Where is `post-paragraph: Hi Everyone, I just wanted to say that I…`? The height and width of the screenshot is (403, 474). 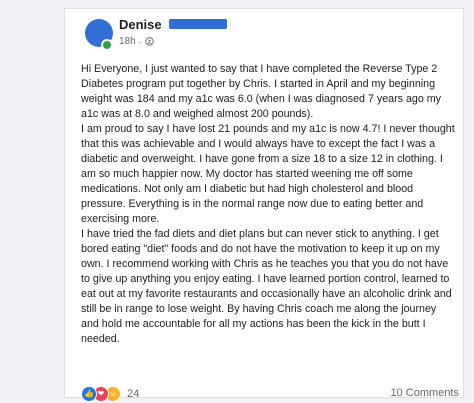 post-paragraph: Hi Everyone, I just wanted to say that I… is located at coordinates (261, 91).